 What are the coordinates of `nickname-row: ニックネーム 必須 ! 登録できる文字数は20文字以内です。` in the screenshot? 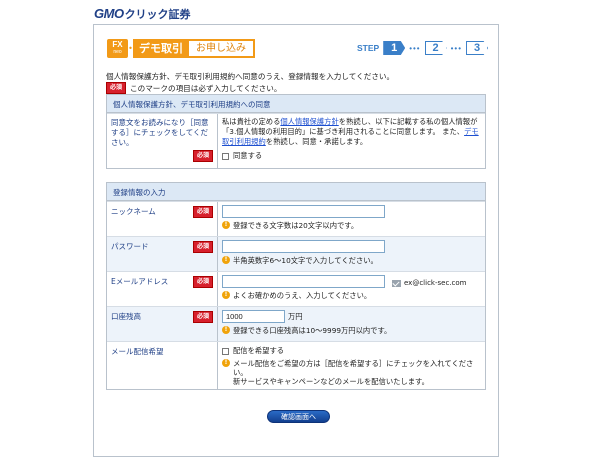 It's located at (296, 218).